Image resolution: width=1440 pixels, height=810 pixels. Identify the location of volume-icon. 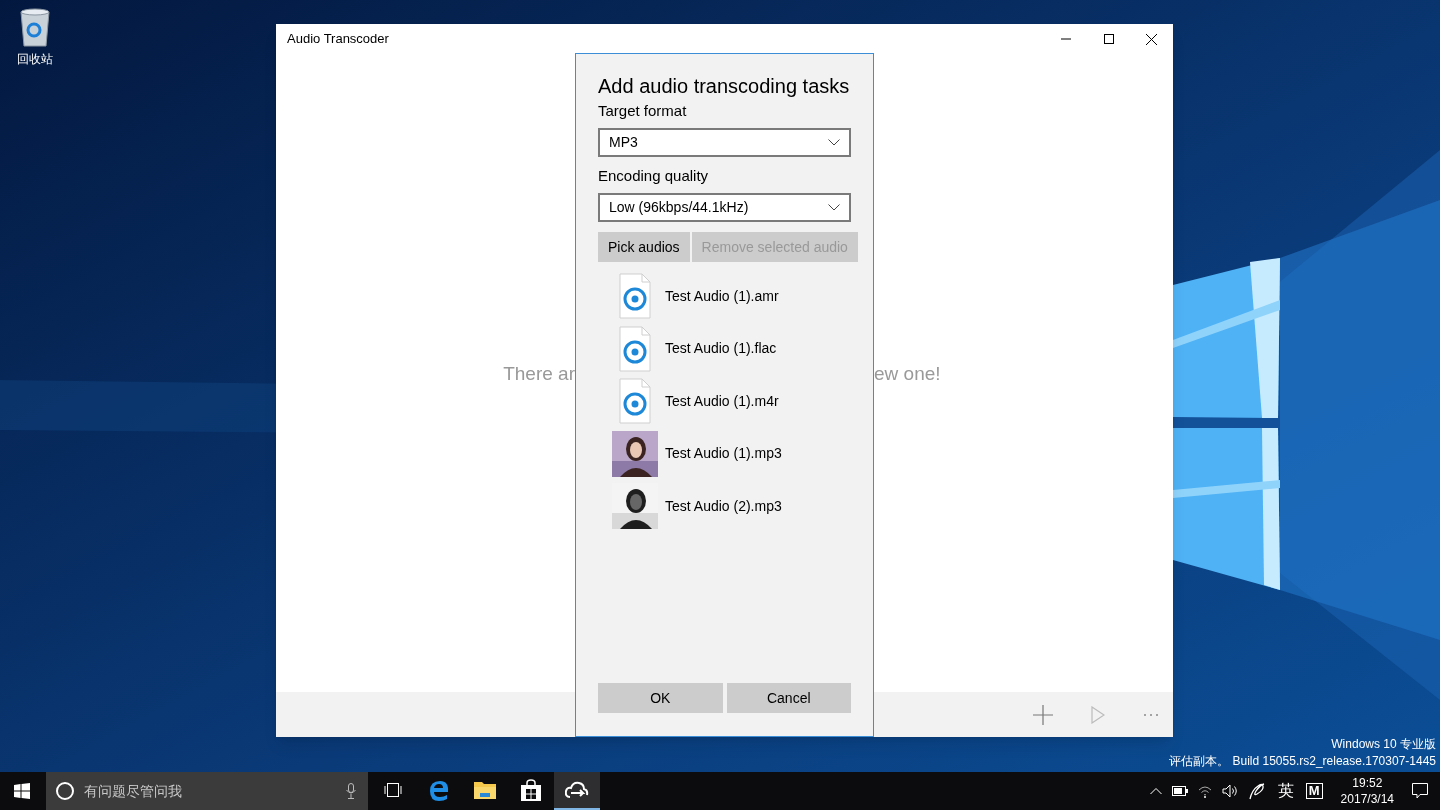
(1229, 791).